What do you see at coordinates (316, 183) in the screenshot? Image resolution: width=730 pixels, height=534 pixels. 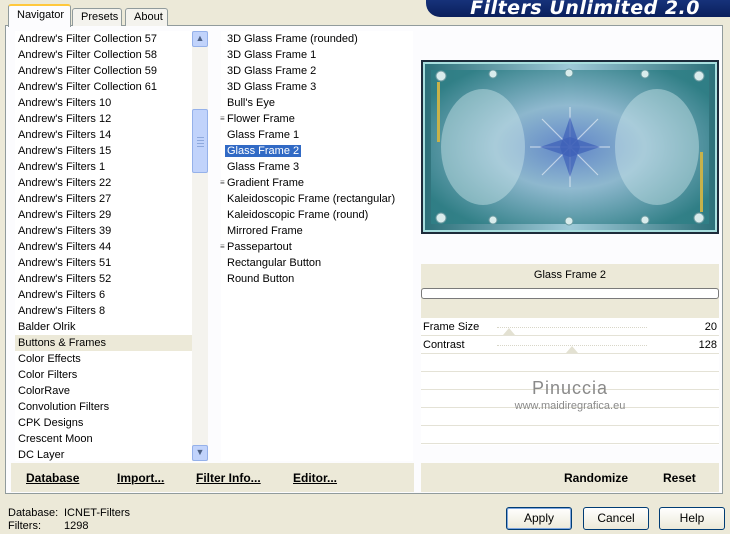 I see `filter-item: ≡ Gradient Frame` at bounding box center [316, 183].